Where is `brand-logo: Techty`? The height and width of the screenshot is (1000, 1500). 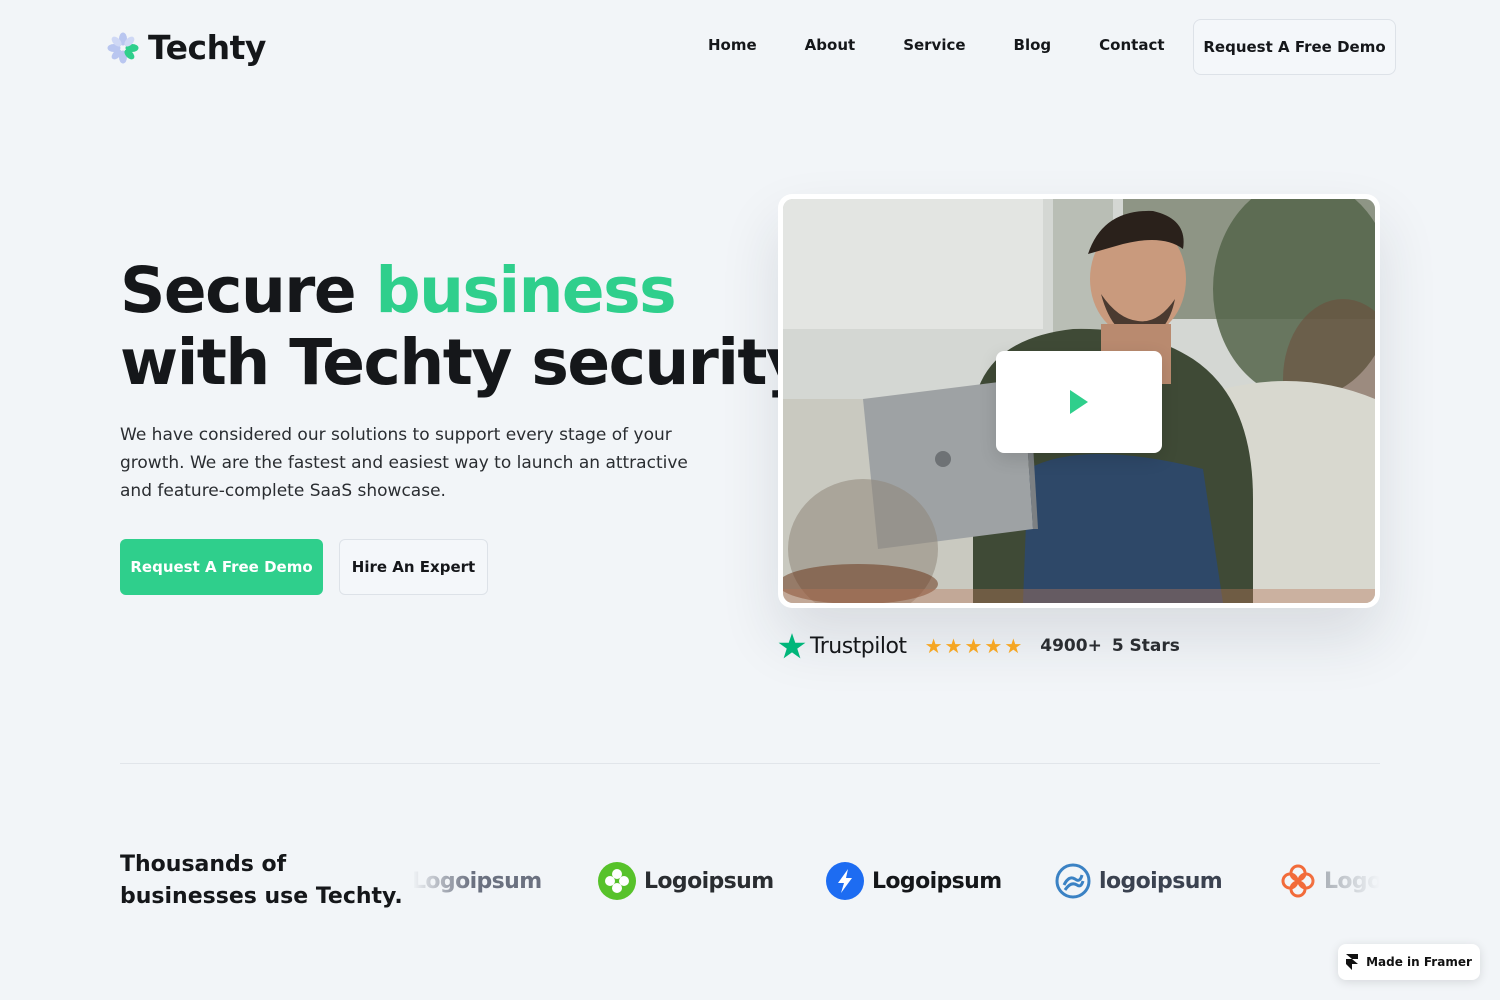 brand-logo: Techty is located at coordinates (186, 47).